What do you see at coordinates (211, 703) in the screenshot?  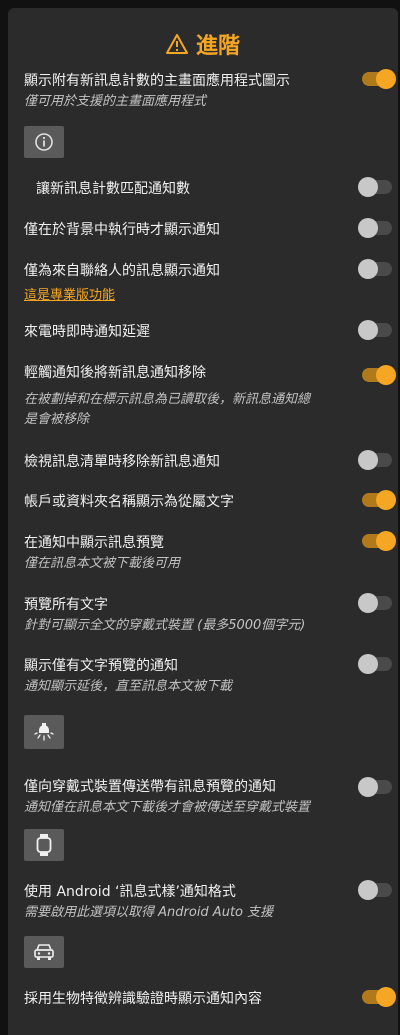 I see `setting-text-only-preview: 顯示僅有文字預覽的通知 通知顯示延後，直至訊息本文被下載` at bounding box center [211, 703].